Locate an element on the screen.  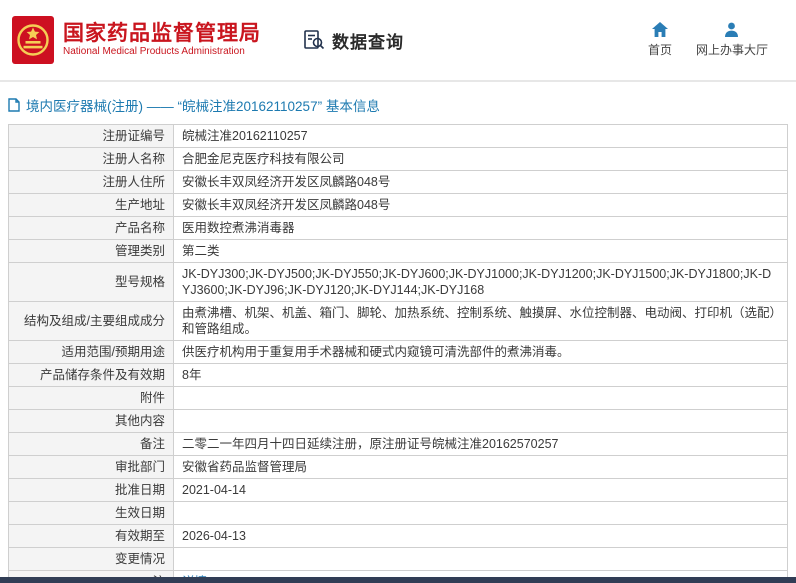
table-row: 审批部门 安徽省药品监督管理局 is located at coordinates (398, 467).